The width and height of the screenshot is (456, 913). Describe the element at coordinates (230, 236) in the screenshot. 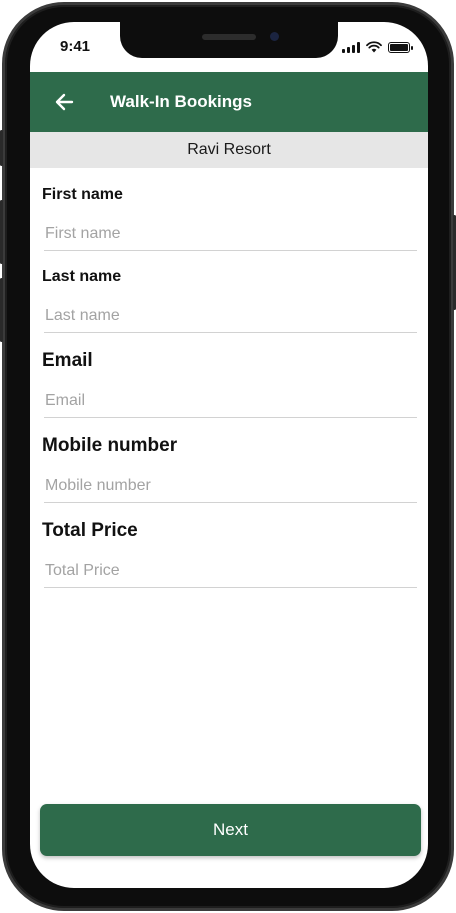

I see `first-name-input` at that location.